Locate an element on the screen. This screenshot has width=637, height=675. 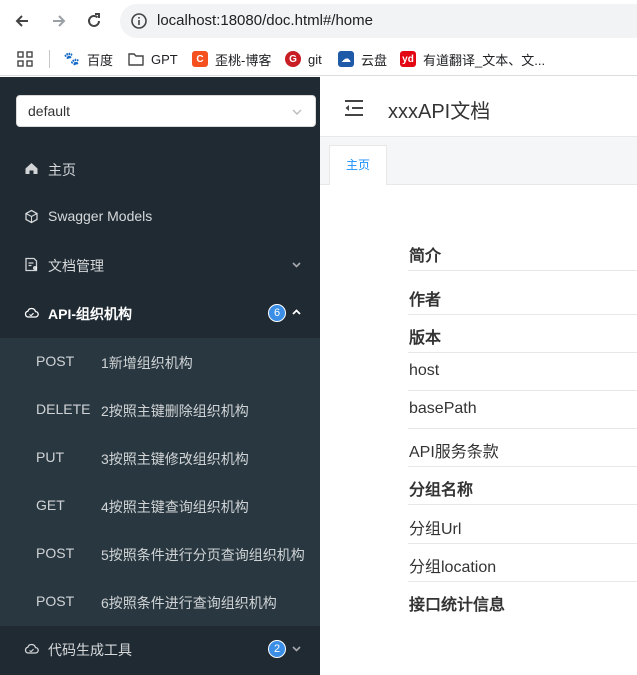
info-label: API服务条款 is located at coordinates (454, 452).